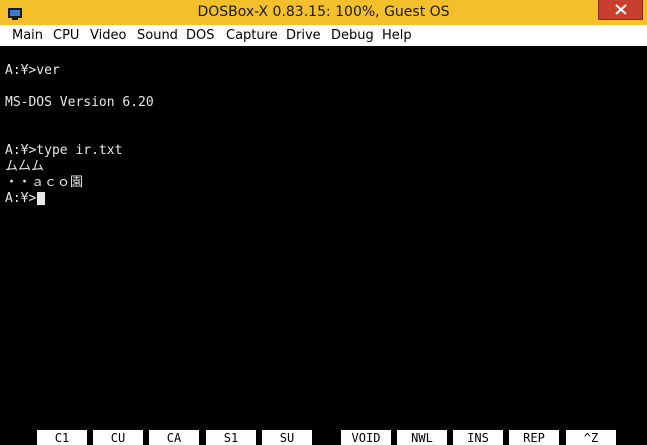 The height and width of the screenshot is (445, 647). I want to click on menu-debug: Debug, so click(352, 35).